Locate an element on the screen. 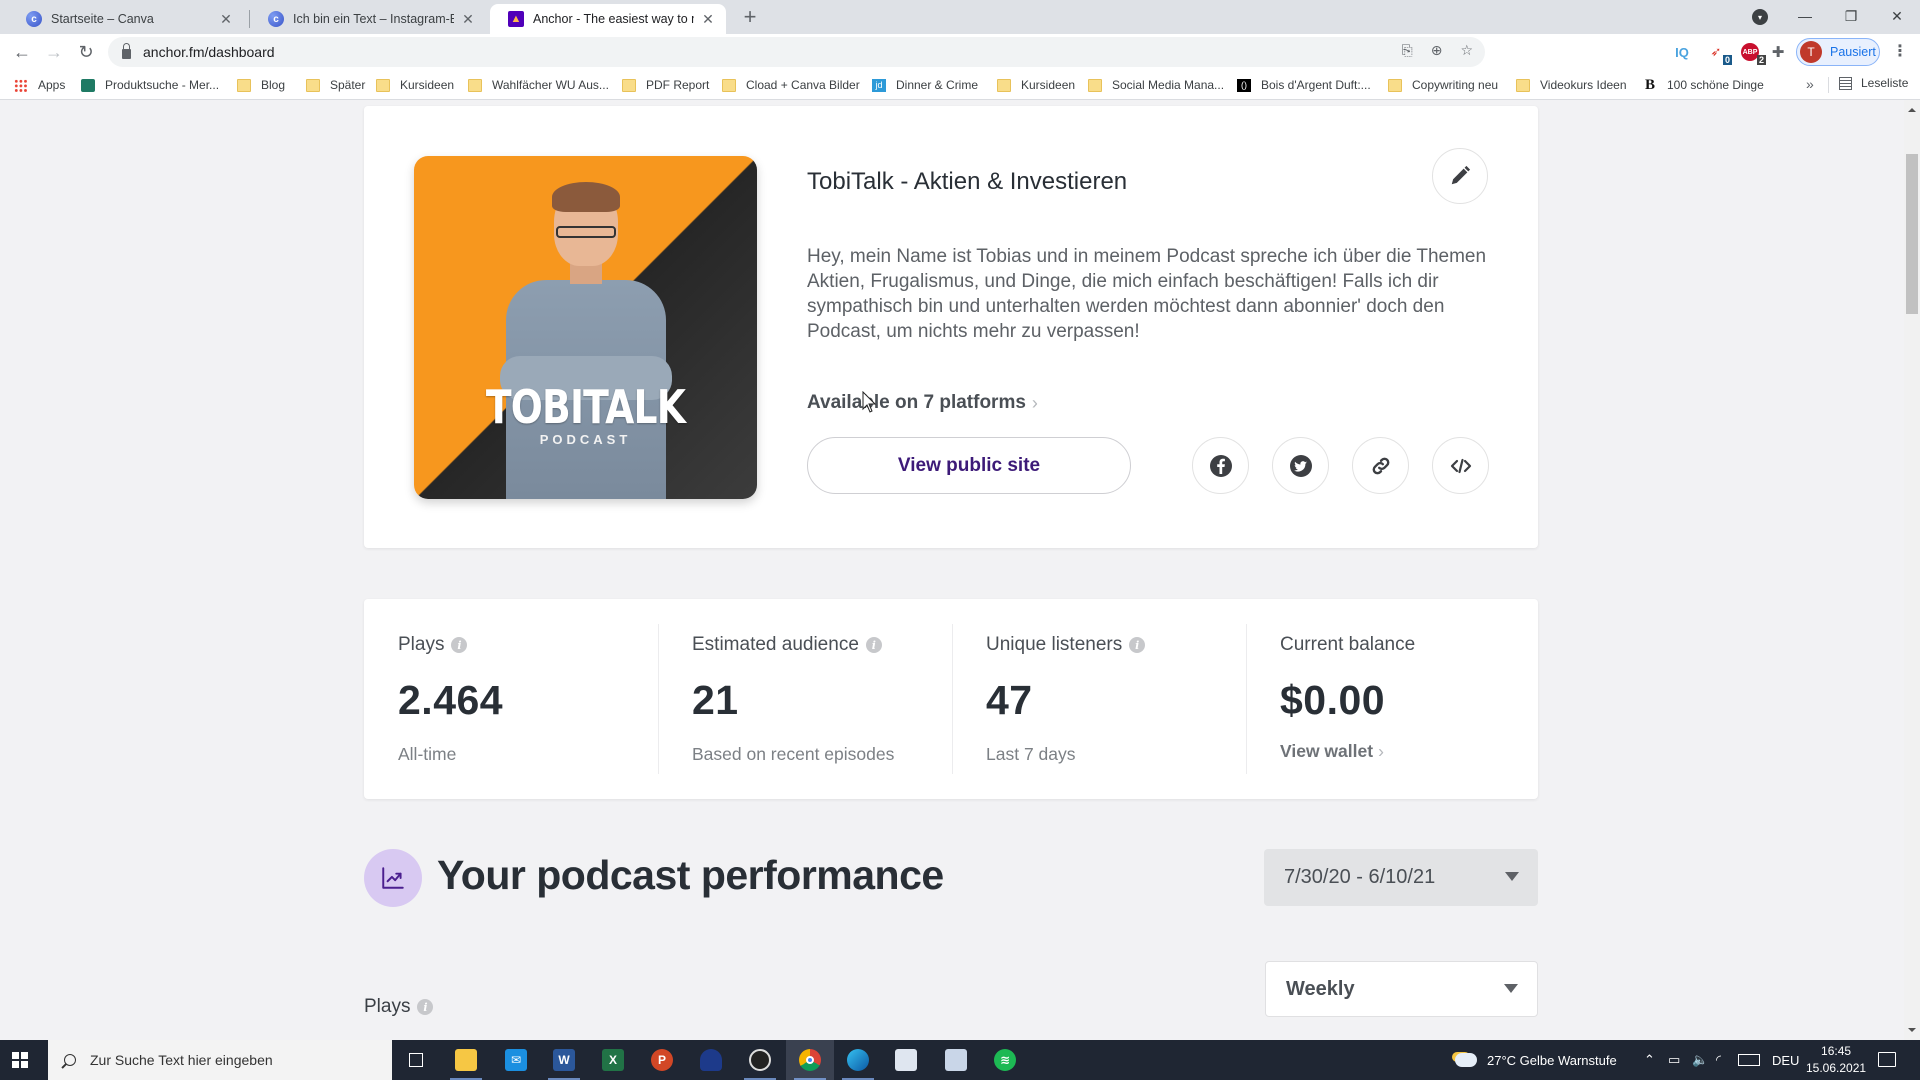  zoom-icon: ⊕ is located at coordinates (1437, 50).